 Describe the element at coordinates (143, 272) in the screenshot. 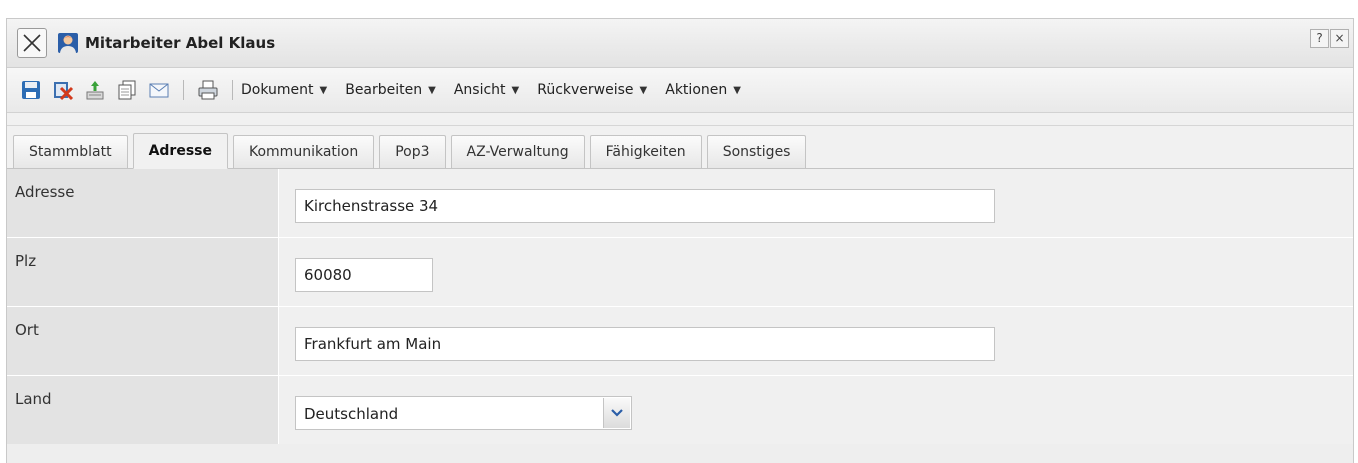

I see `plz-label: Plz` at that location.